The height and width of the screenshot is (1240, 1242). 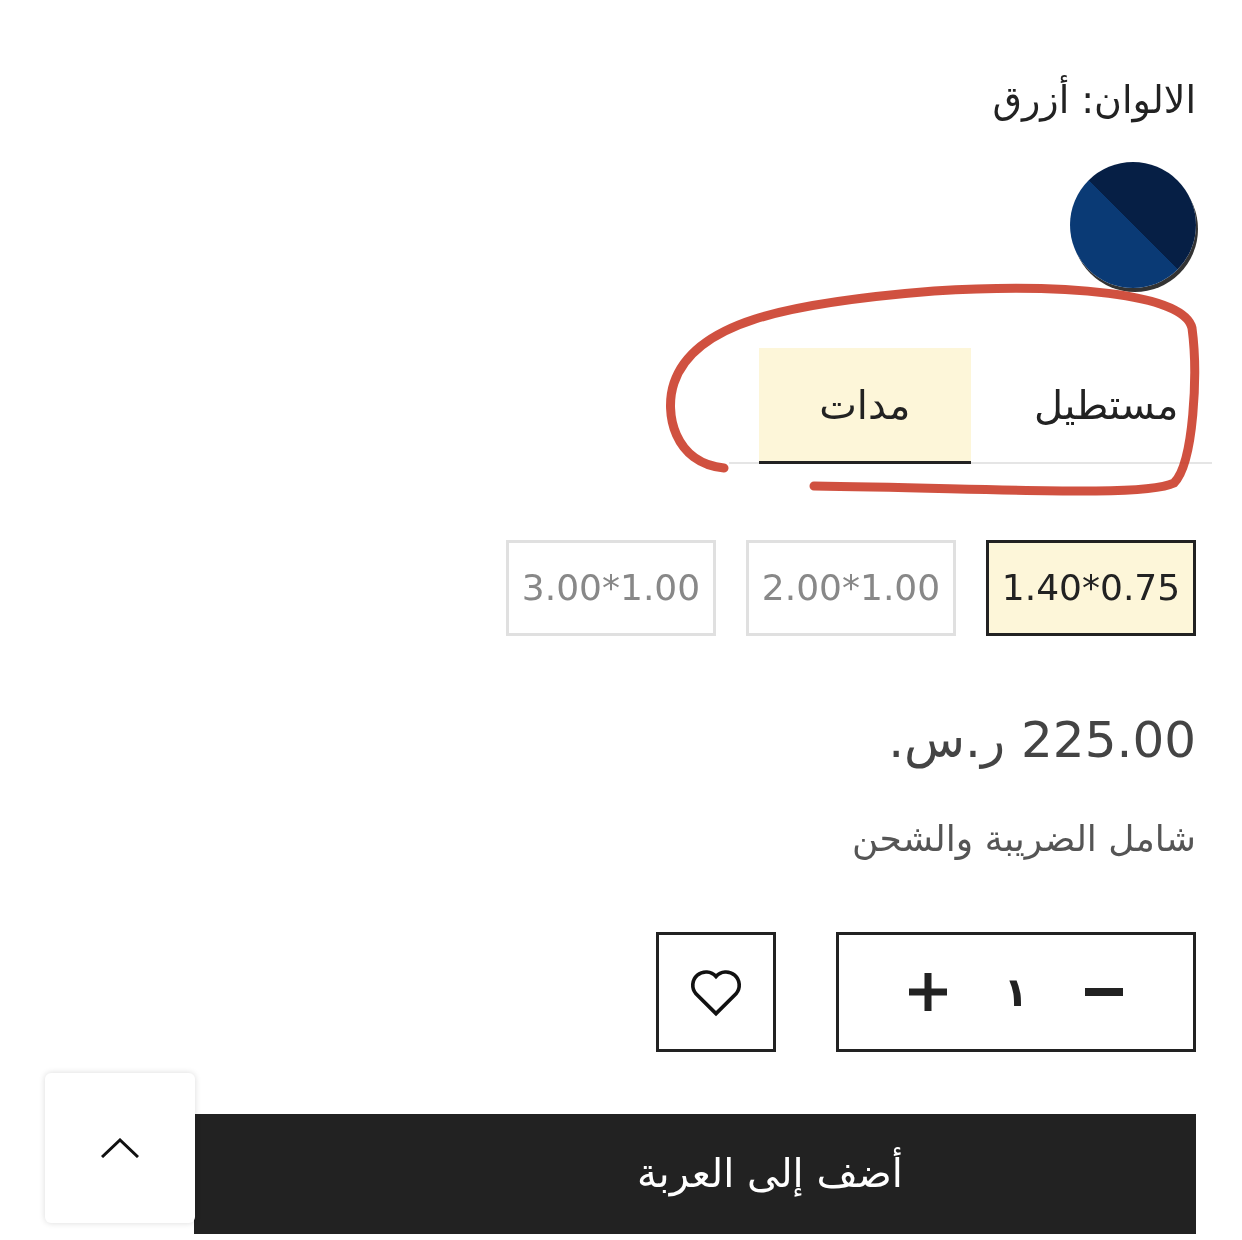 What do you see at coordinates (1016, 992) in the screenshot?
I see `quantity-value: ١` at bounding box center [1016, 992].